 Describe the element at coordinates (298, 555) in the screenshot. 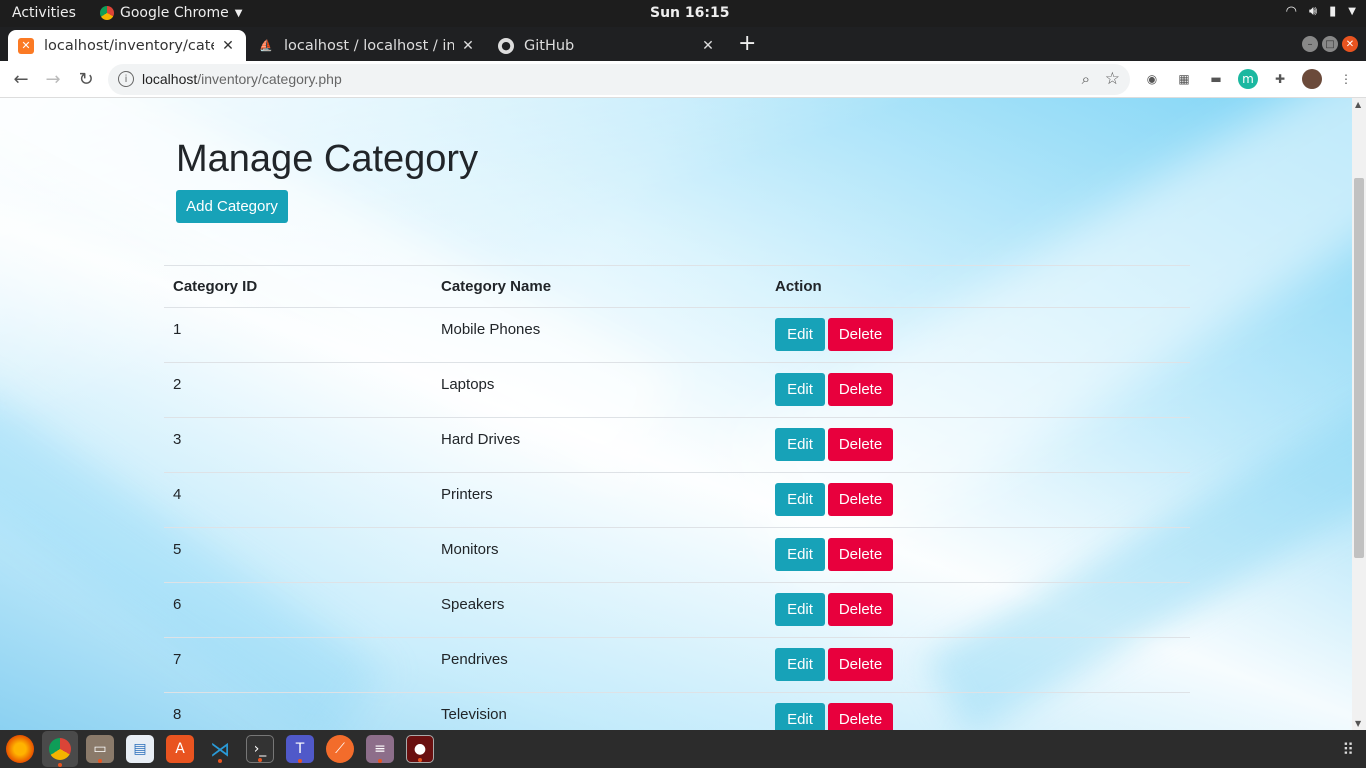

I see `category-id: 5` at that location.